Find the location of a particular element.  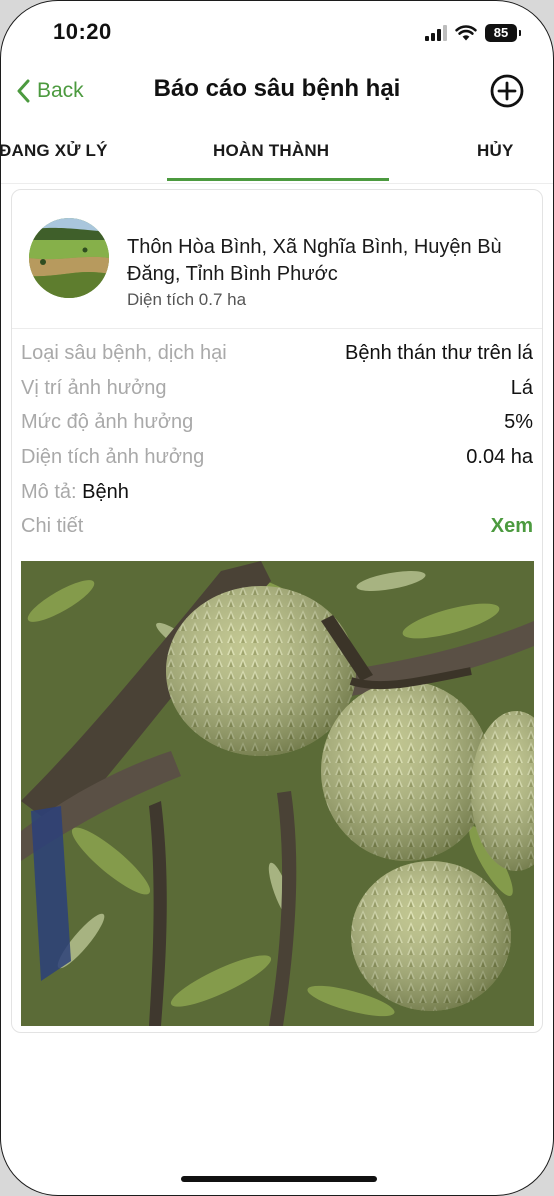

home-indicator is located at coordinates (279, 1179).